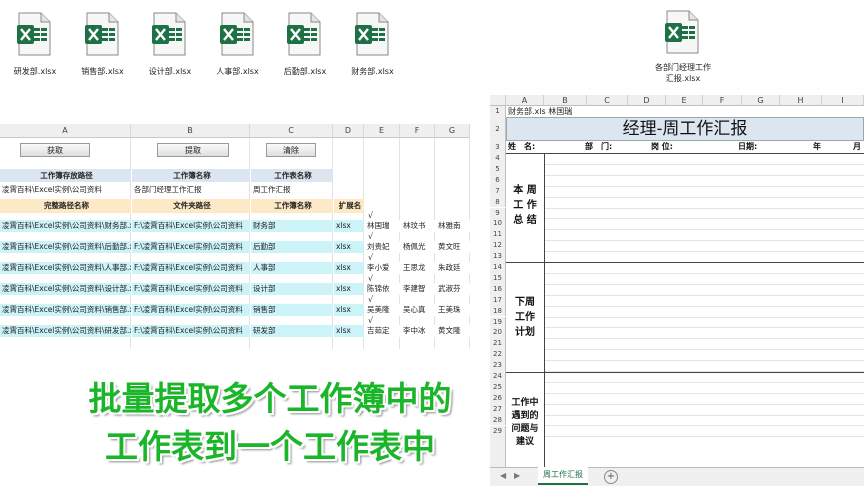 The width and height of the screenshot is (864, 486). What do you see at coordinates (382, 331) in the screenshot?
I see `cell-e: 吉茹定` at bounding box center [382, 331].